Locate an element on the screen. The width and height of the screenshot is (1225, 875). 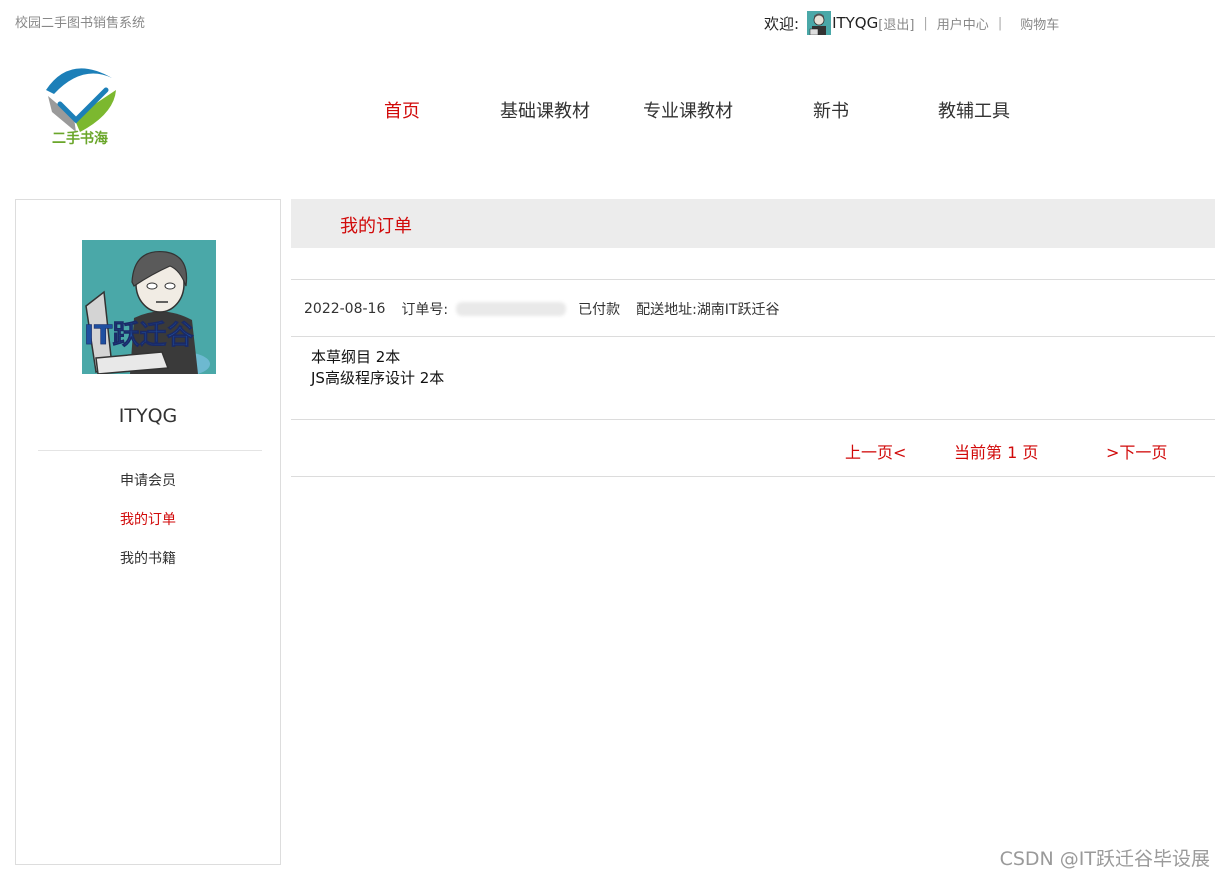
sidebar-username: ITYQG is located at coordinates (148, 416).